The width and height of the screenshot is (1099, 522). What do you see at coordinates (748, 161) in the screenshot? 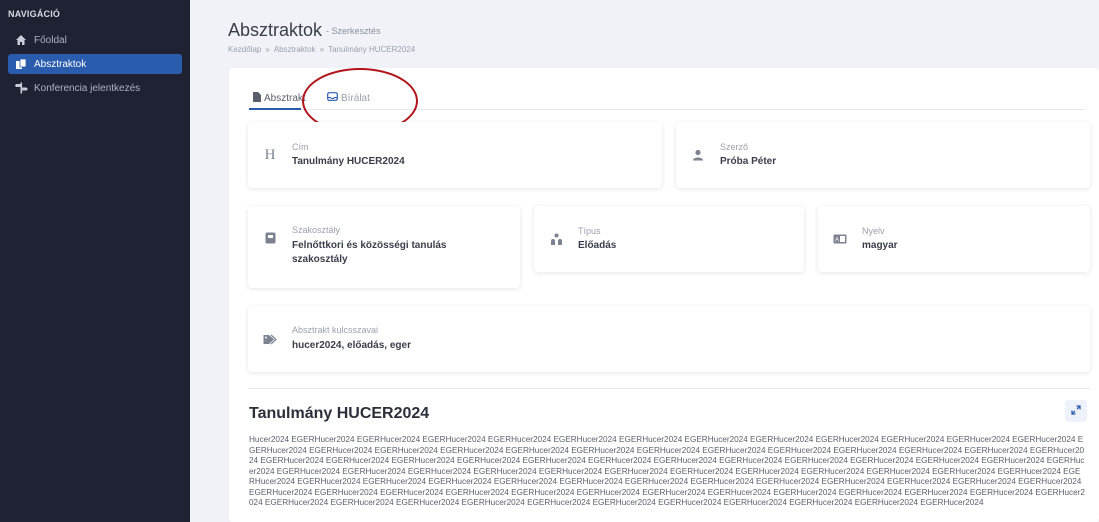
I see `card-value: Próba Péter` at bounding box center [748, 161].